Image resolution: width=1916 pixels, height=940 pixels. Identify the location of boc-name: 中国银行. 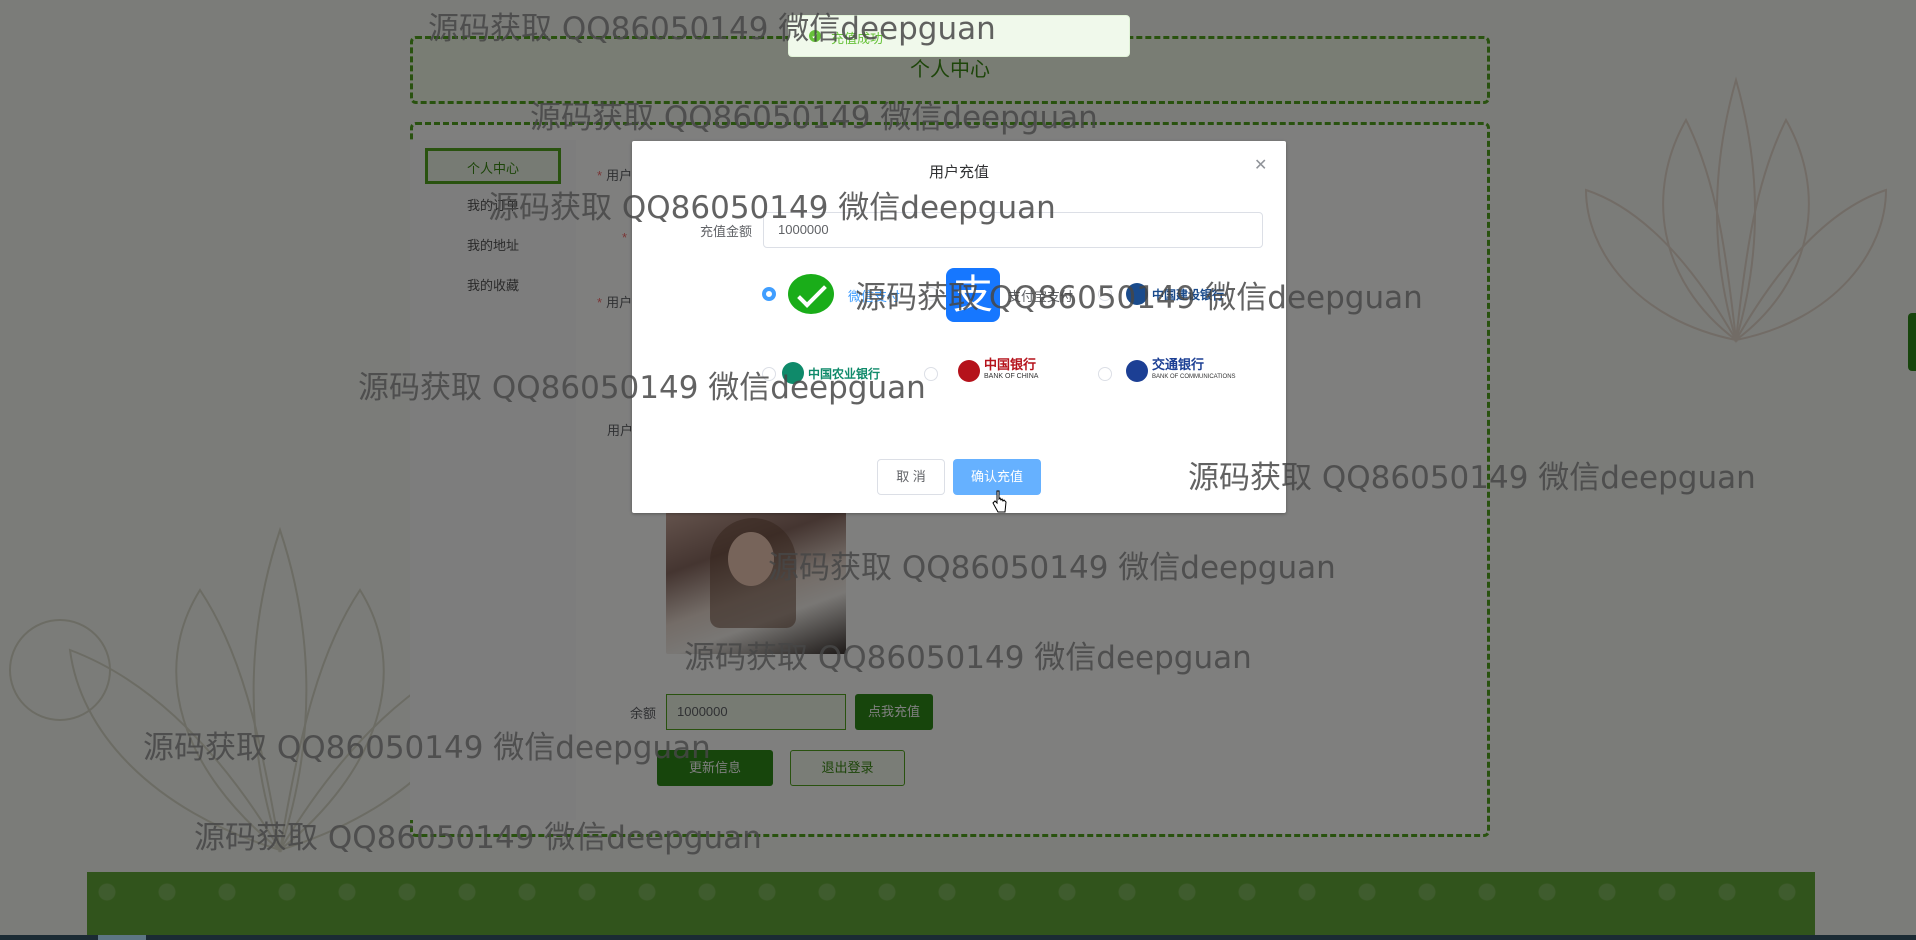
(1010, 364).